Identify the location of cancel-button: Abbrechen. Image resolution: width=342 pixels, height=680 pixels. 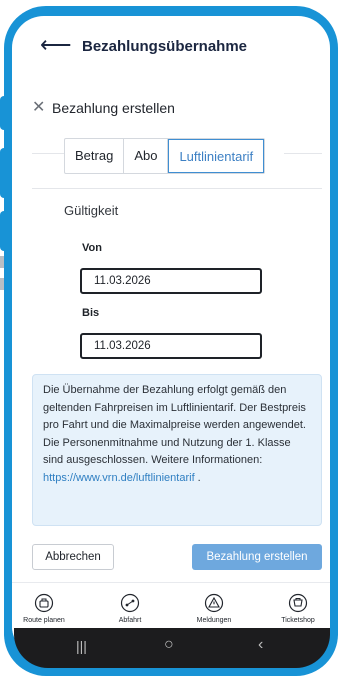
(73, 557).